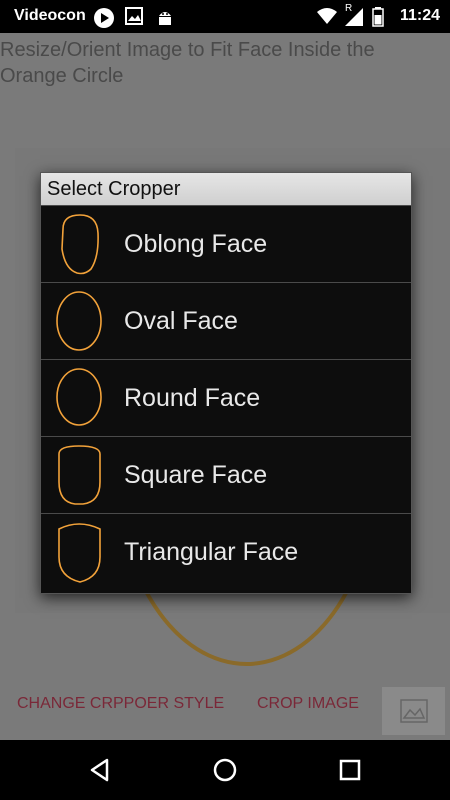 This screenshot has width=450, height=800. I want to click on option-label: Triangular Face, so click(211, 551).